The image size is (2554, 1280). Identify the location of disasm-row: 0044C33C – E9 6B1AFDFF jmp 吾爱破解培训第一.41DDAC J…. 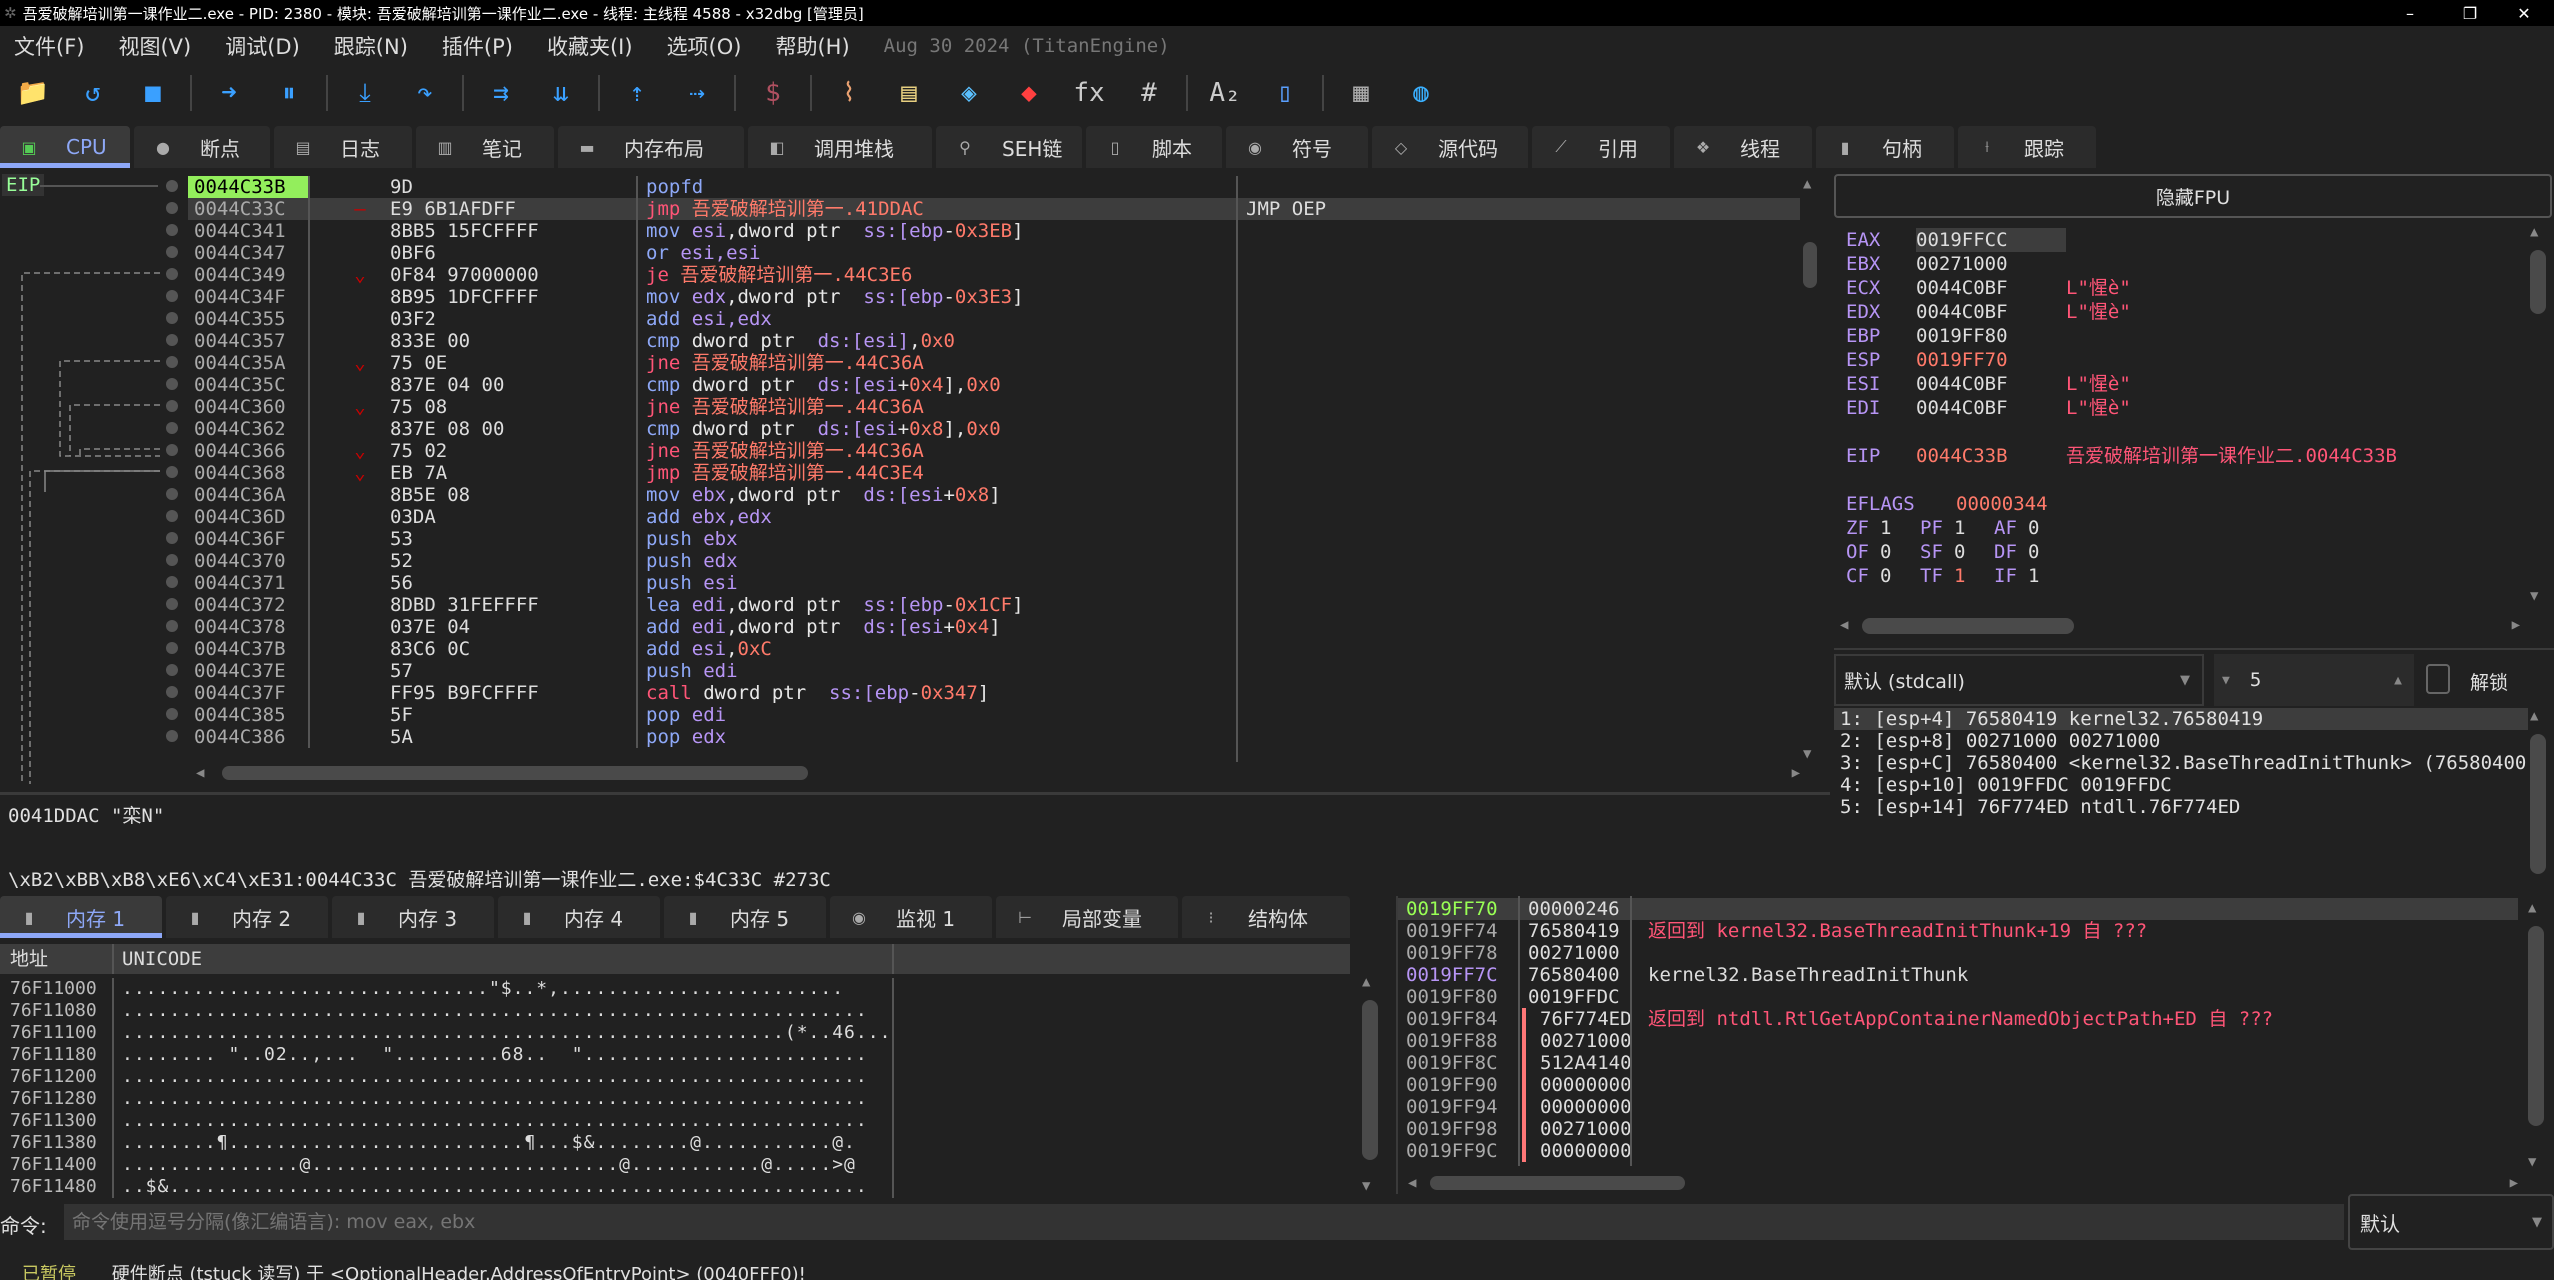
(994, 209).